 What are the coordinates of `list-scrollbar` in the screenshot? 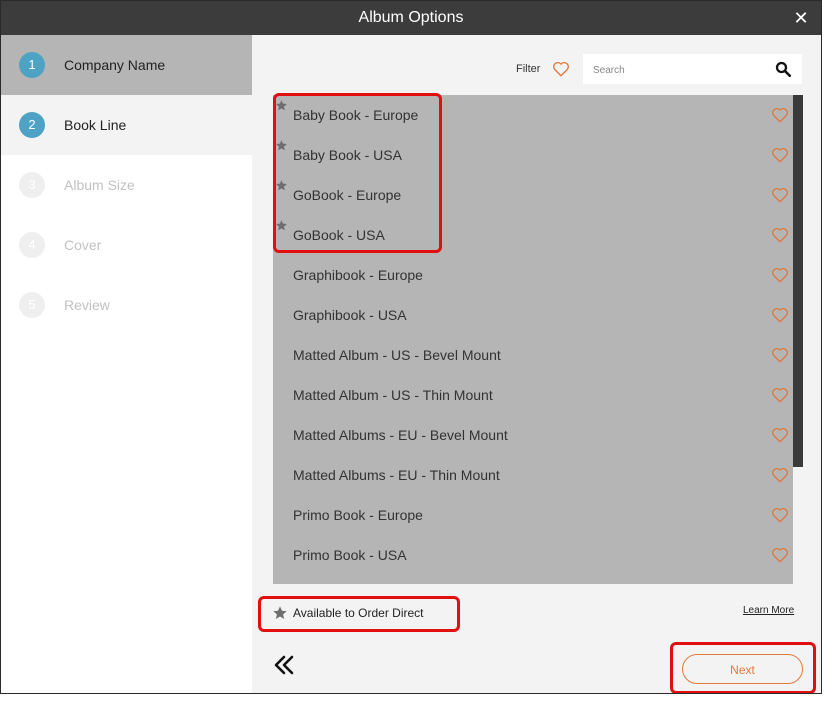 It's located at (798, 339).